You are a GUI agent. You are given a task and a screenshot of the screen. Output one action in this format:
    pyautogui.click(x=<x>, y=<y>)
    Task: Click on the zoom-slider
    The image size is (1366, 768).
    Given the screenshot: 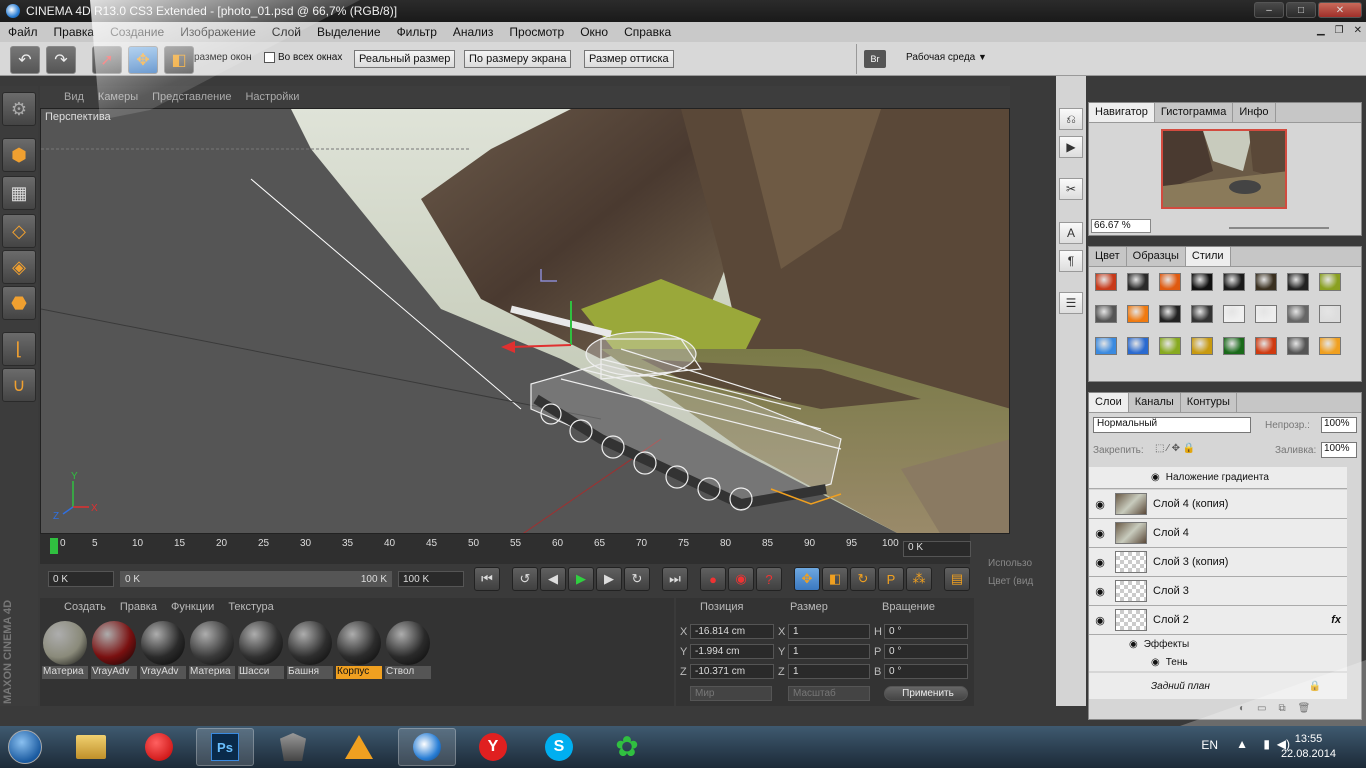 What is the action you would take?
    pyautogui.click(x=1279, y=228)
    